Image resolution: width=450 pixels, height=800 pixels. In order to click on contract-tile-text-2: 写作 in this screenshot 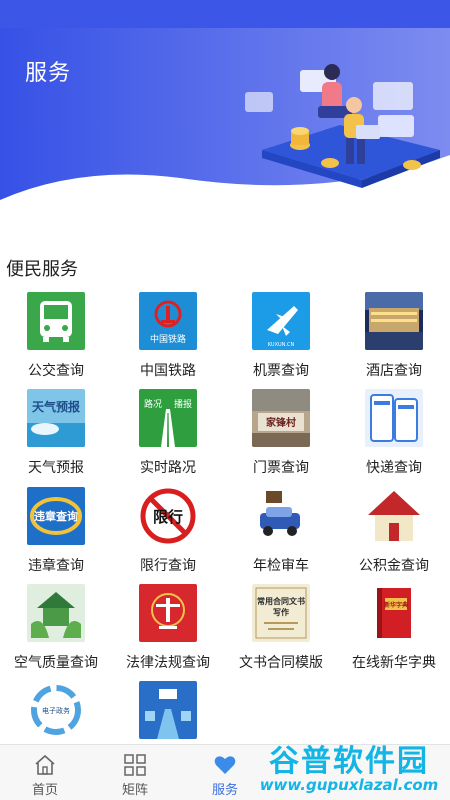, I will do `click(281, 612)`.